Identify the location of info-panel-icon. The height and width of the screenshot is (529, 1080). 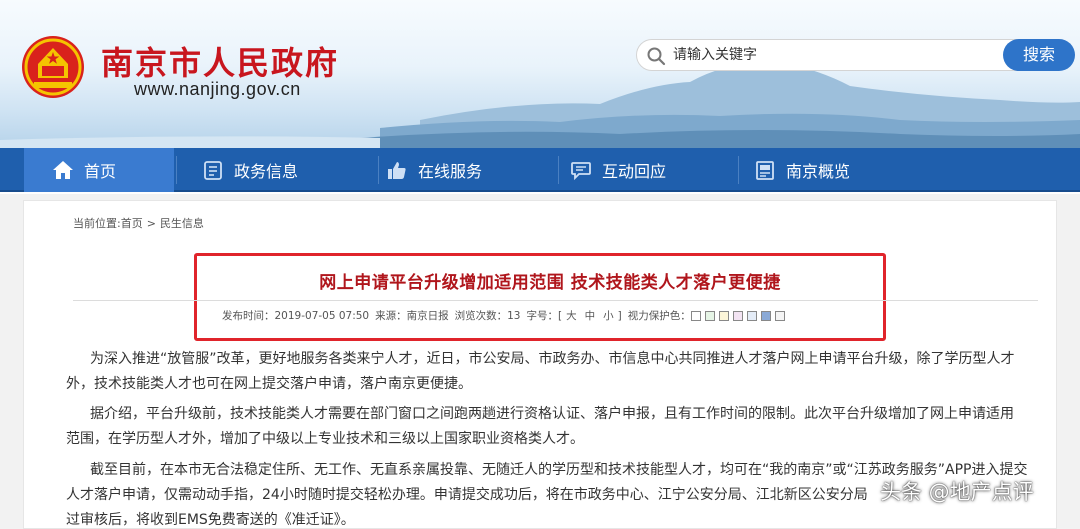
(765, 170).